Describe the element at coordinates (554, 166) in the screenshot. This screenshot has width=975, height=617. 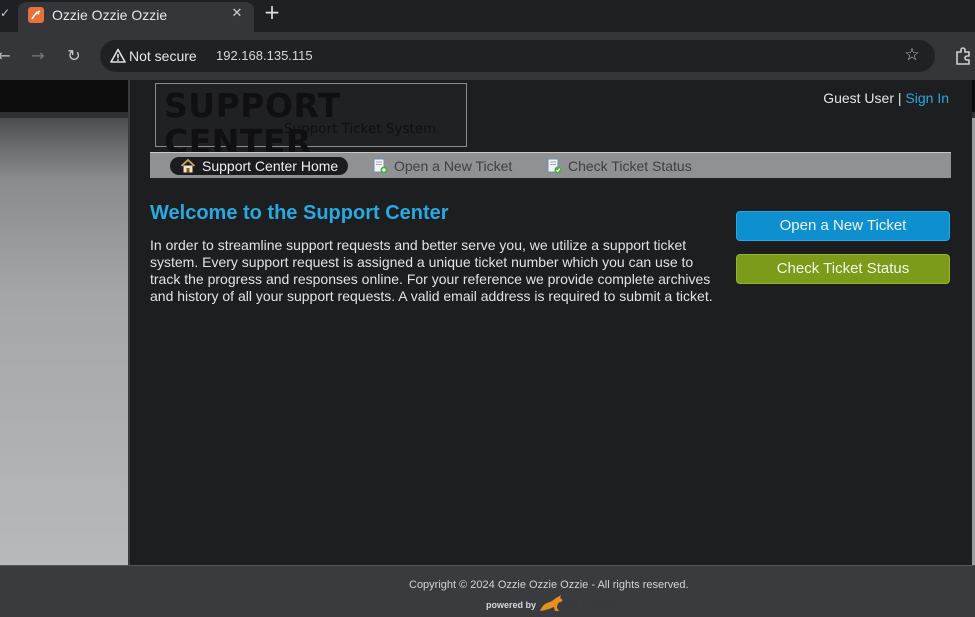
I see `ticket-status-icon` at that location.